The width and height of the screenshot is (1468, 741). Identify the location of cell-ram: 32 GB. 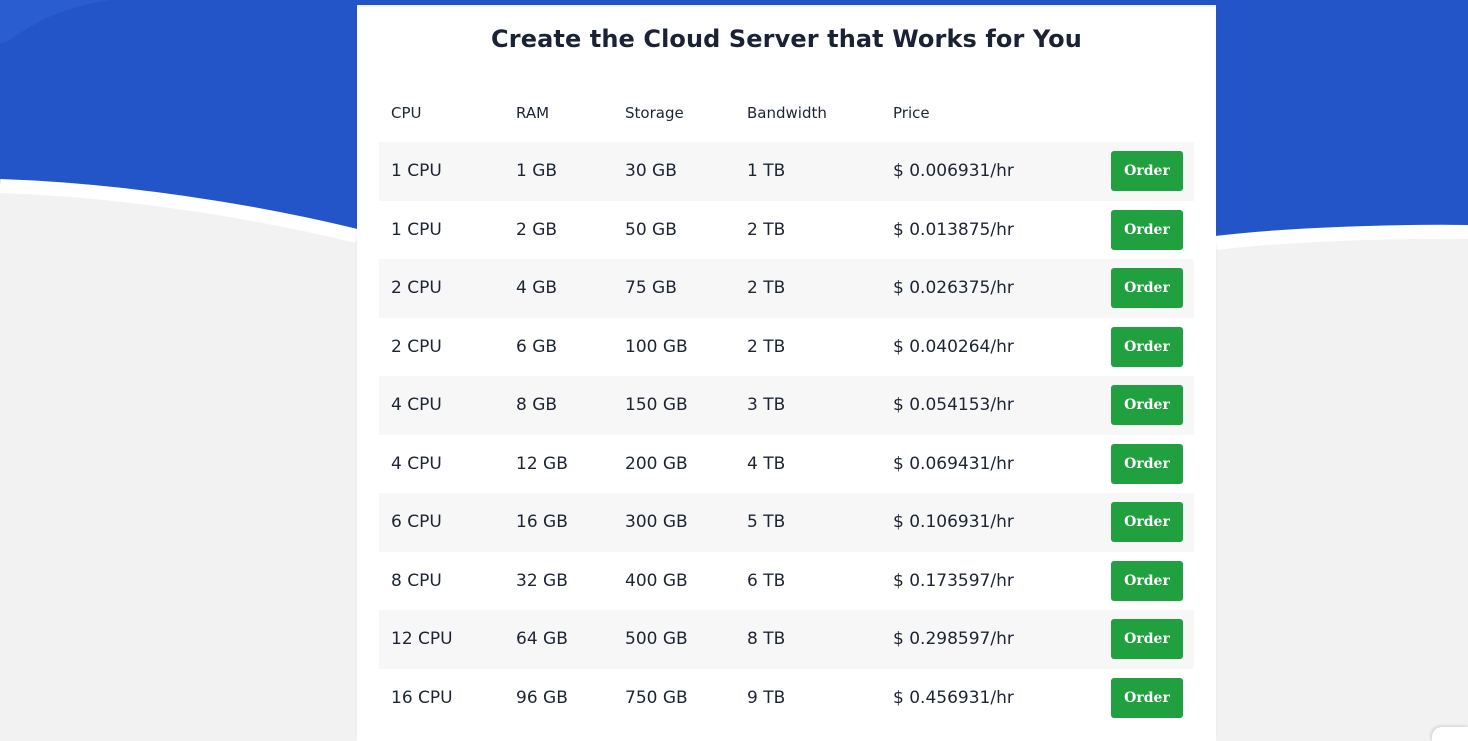
(542, 580).